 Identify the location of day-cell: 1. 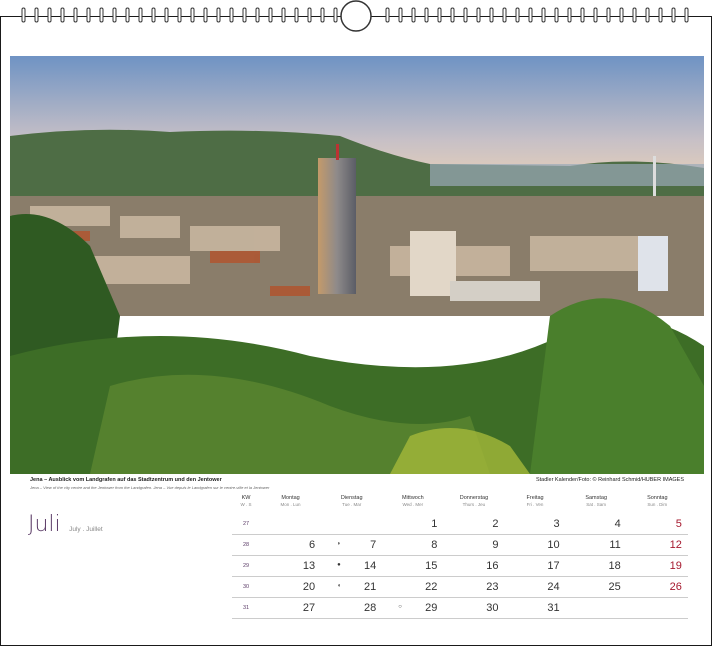
(412, 524).